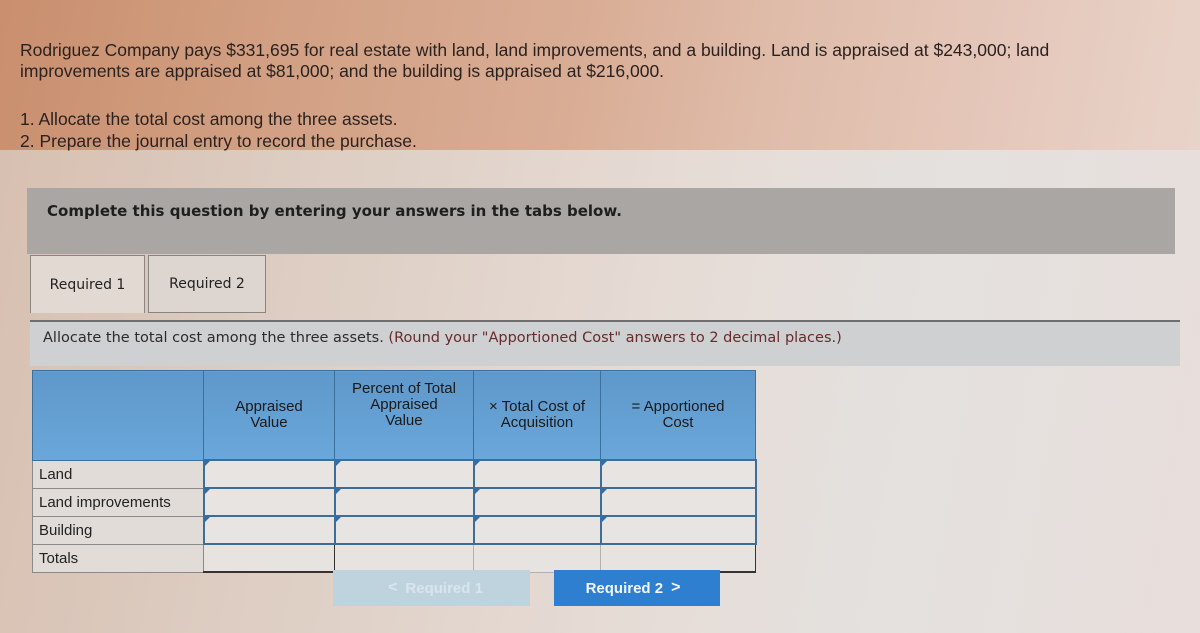 Image resolution: width=1200 pixels, height=633 pixels. Describe the element at coordinates (624, 588) in the screenshot. I see `next-button-label: Required 2` at that location.